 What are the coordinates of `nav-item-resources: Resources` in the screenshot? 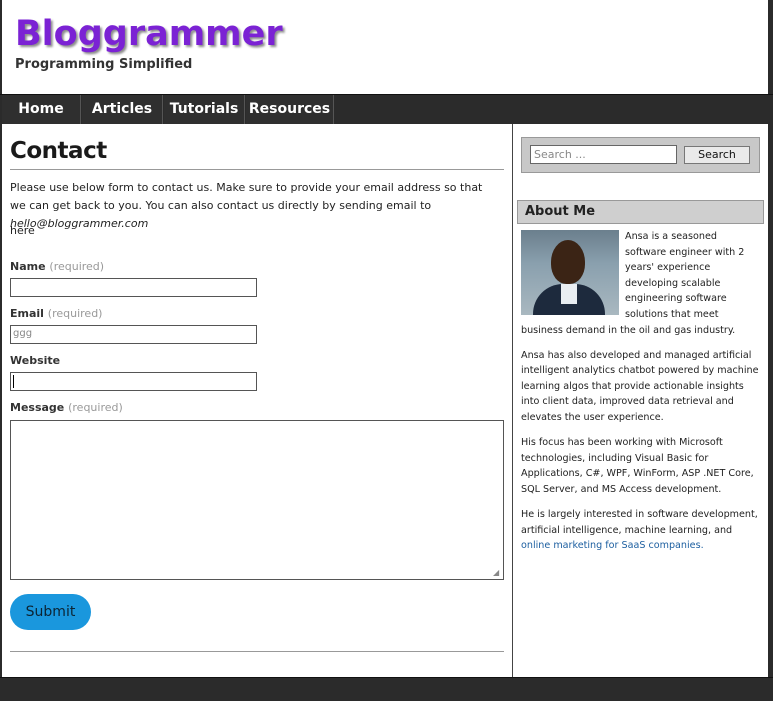 It's located at (290, 109).